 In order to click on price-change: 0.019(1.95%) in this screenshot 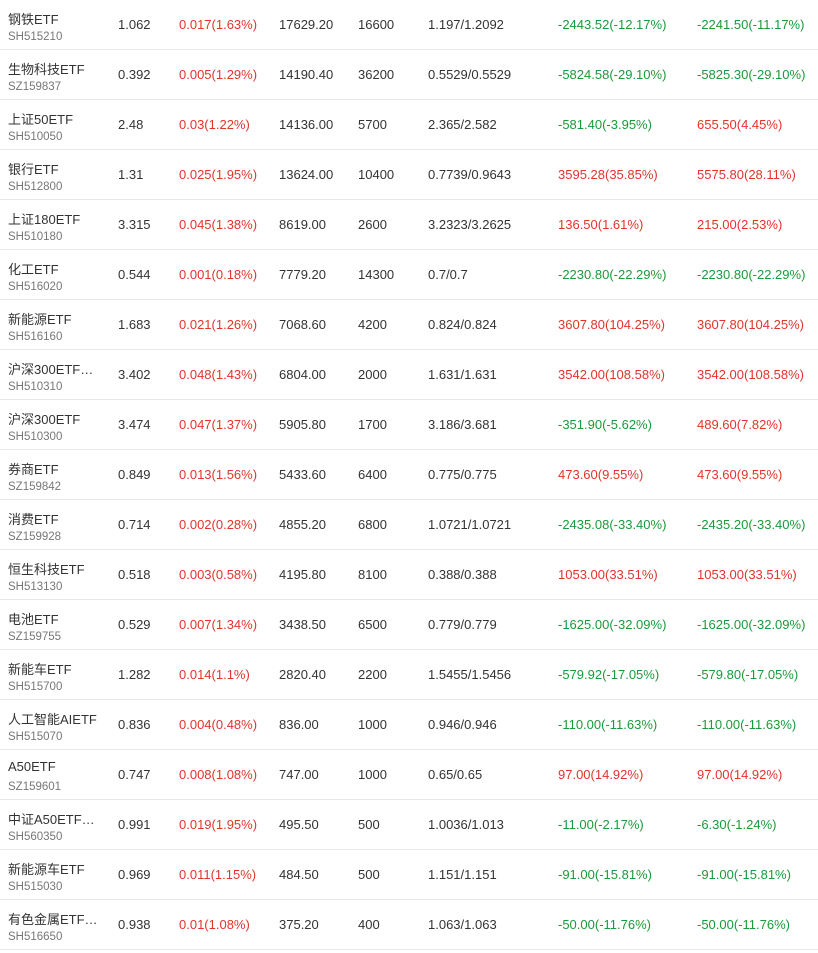, I will do `click(218, 824)`.